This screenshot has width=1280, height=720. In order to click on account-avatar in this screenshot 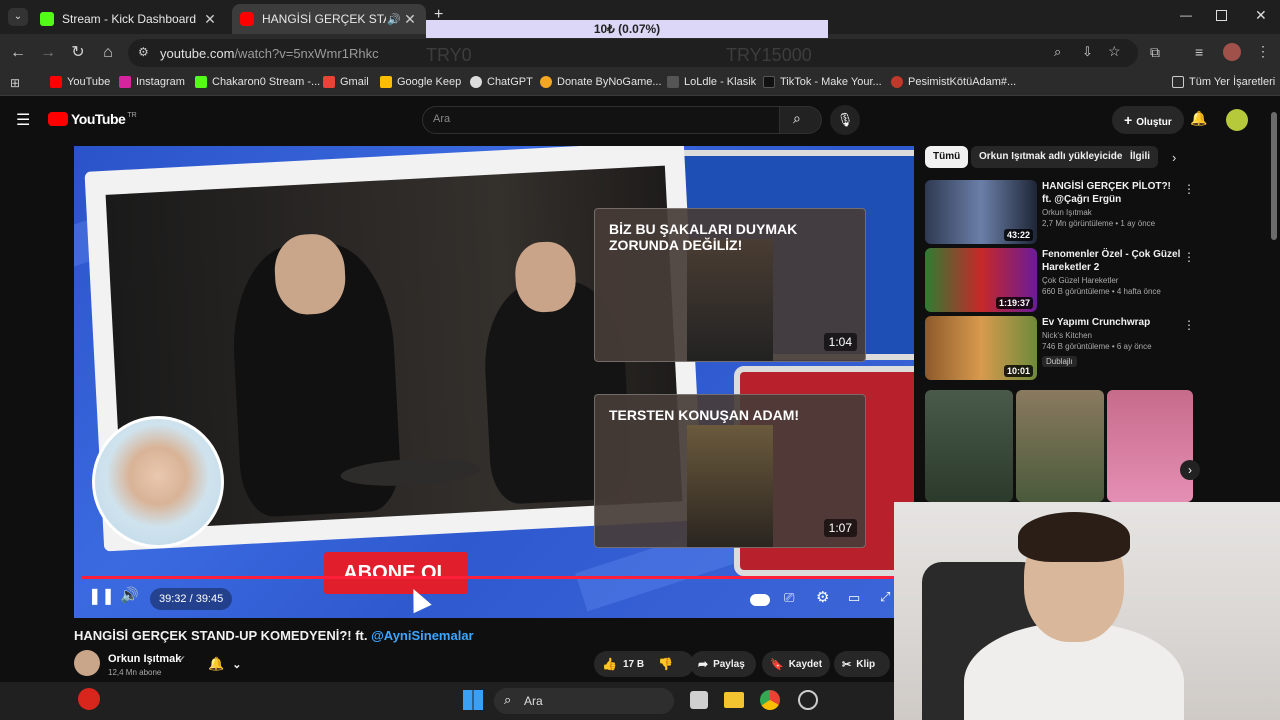, I will do `click(1237, 120)`.